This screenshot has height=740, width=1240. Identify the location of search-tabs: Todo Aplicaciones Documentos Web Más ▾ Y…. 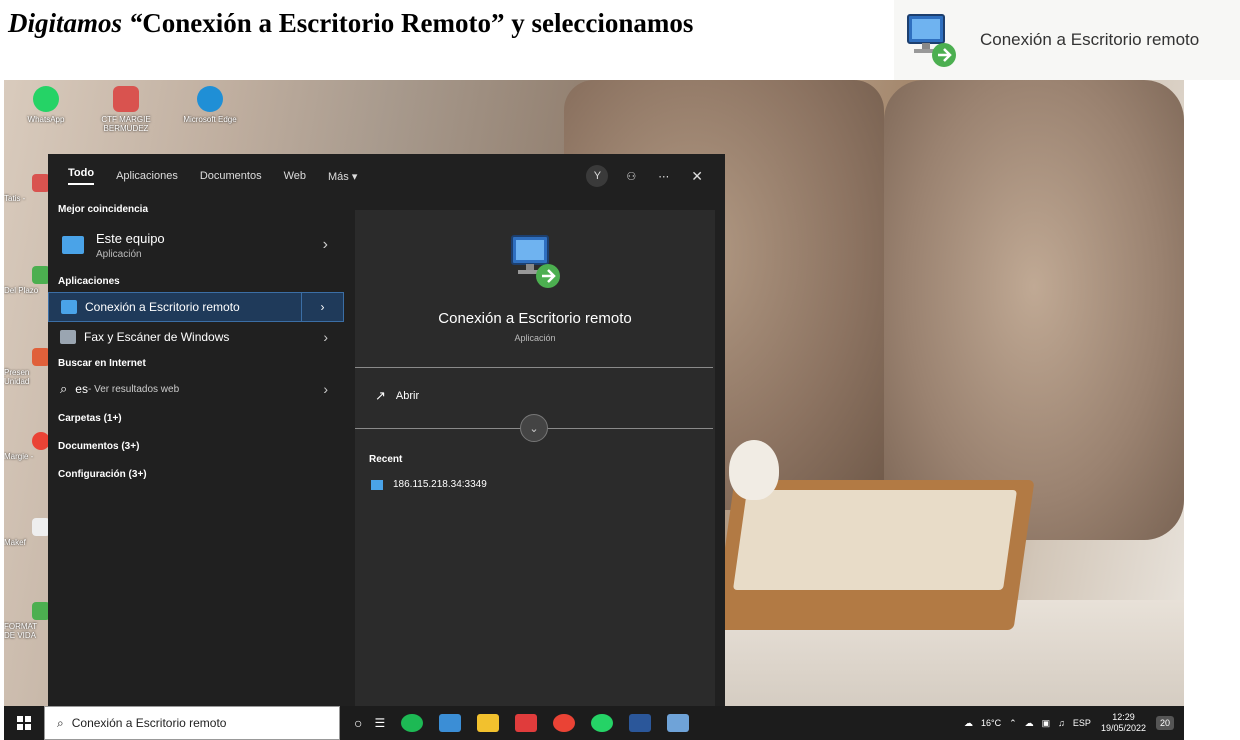
(386, 176).